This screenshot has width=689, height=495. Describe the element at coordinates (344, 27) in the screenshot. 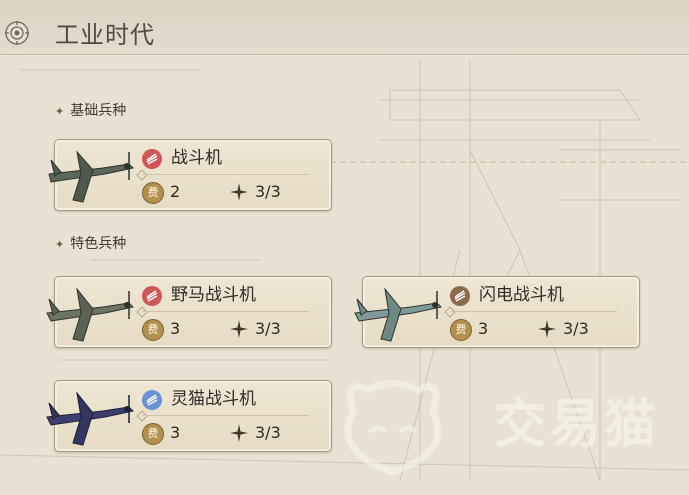

I see `header-bar: 工业时代` at that location.